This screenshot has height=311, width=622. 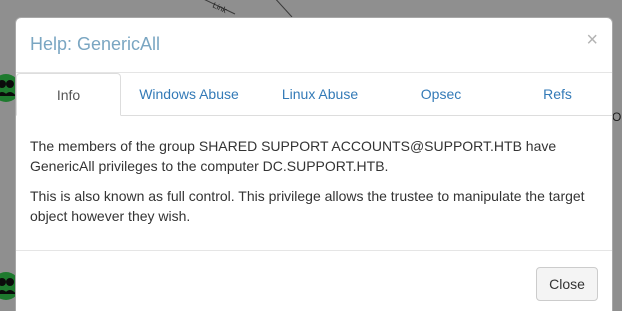 What do you see at coordinates (441, 94) in the screenshot?
I see `tab-opsec: Opsec` at bounding box center [441, 94].